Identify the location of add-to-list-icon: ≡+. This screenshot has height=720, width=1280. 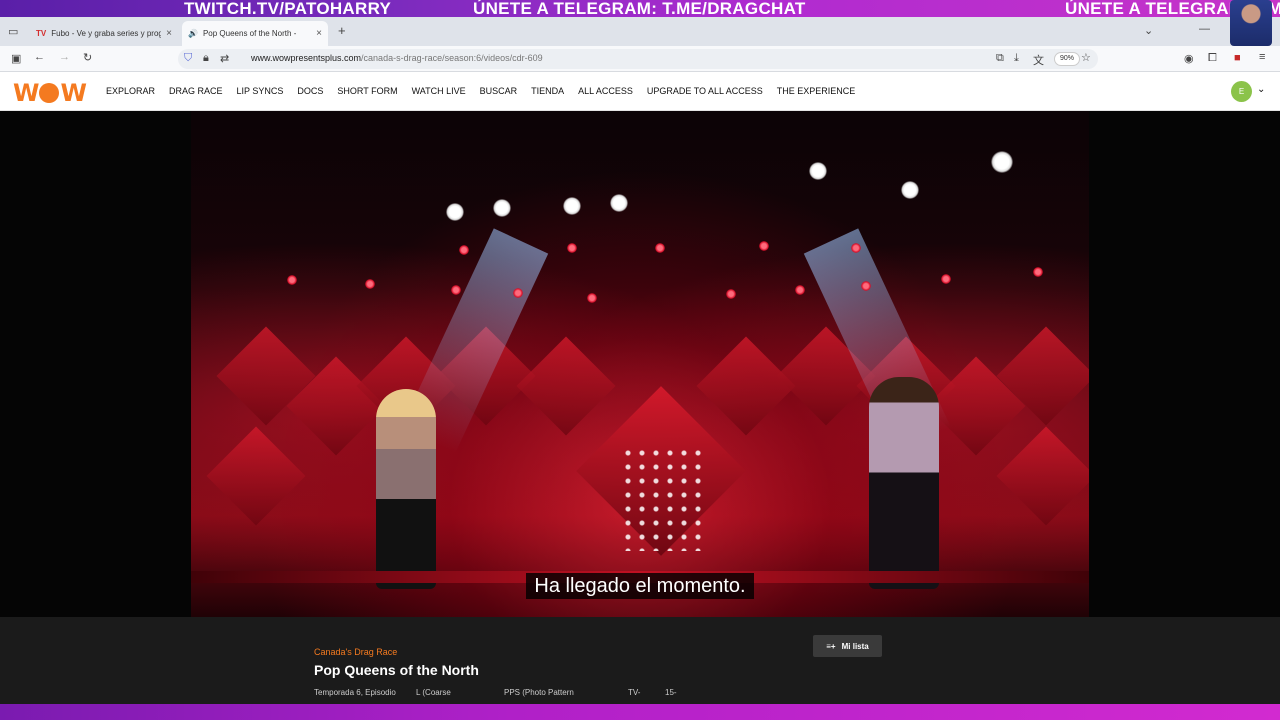
(831, 646).